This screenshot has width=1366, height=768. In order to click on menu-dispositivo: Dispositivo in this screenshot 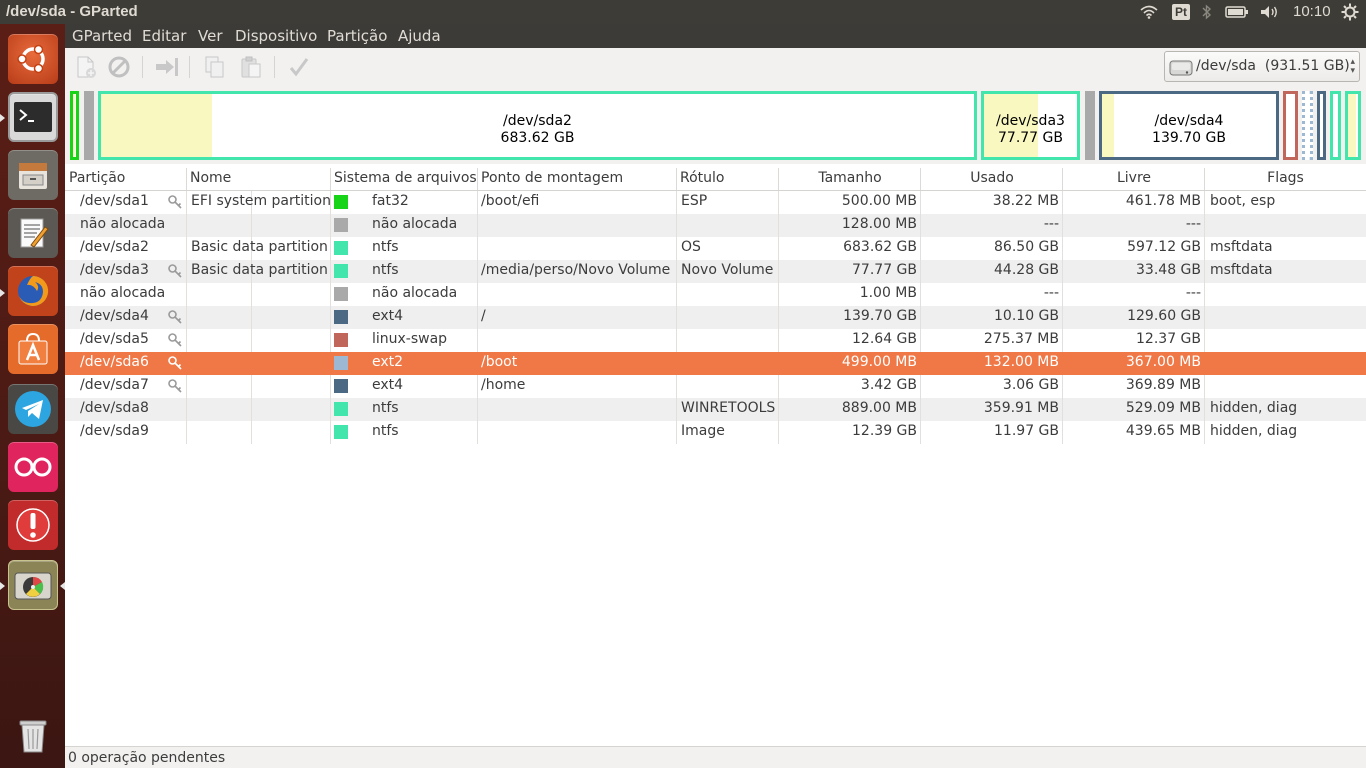, I will do `click(276, 36)`.